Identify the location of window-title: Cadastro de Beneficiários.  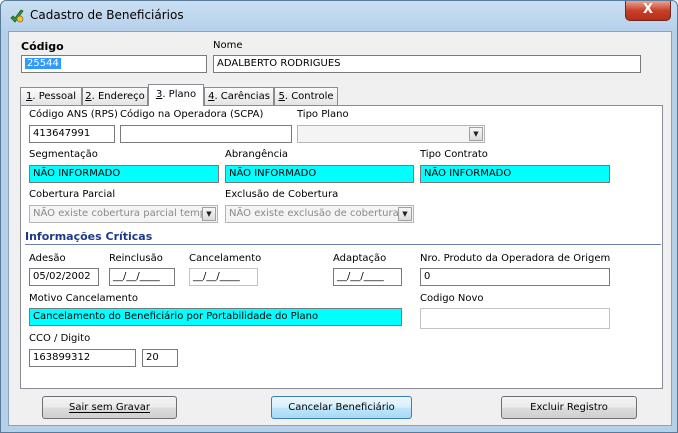
(107, 15).